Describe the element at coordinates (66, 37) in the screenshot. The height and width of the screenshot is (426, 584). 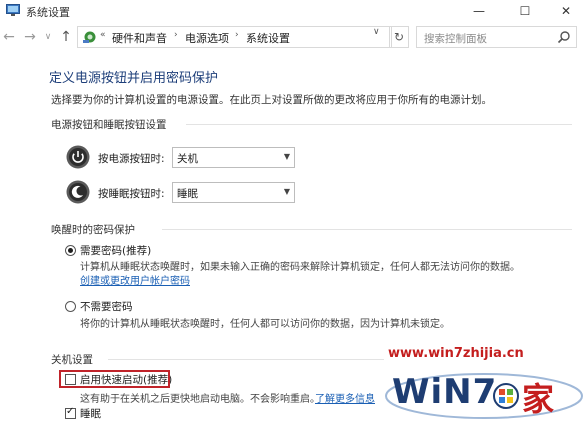
I see `up-button: ↑` at that location.